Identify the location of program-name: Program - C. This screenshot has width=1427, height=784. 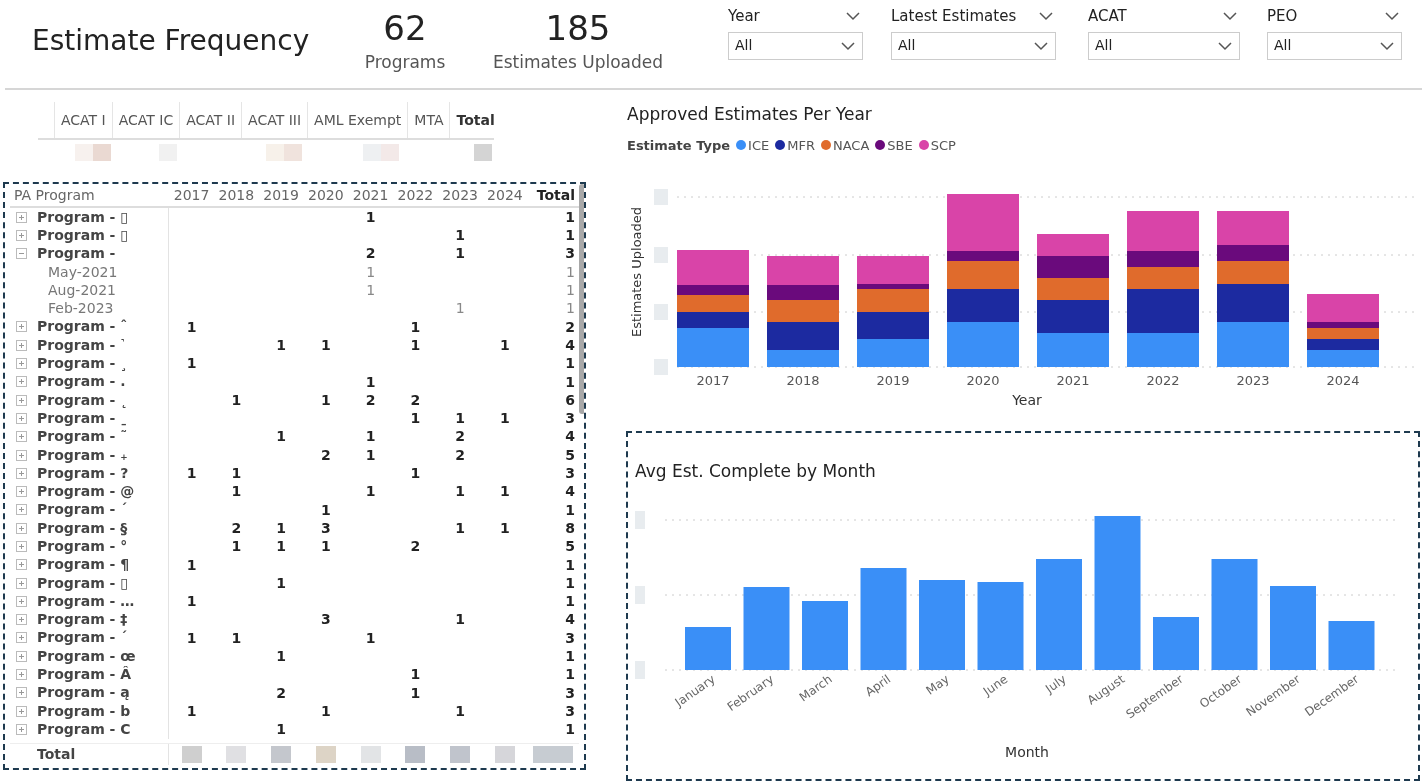
(84, 729).